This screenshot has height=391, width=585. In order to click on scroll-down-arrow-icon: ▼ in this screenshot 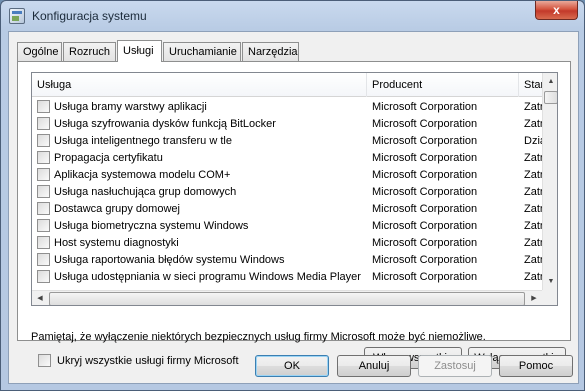, I will do `click(550, 281)`.